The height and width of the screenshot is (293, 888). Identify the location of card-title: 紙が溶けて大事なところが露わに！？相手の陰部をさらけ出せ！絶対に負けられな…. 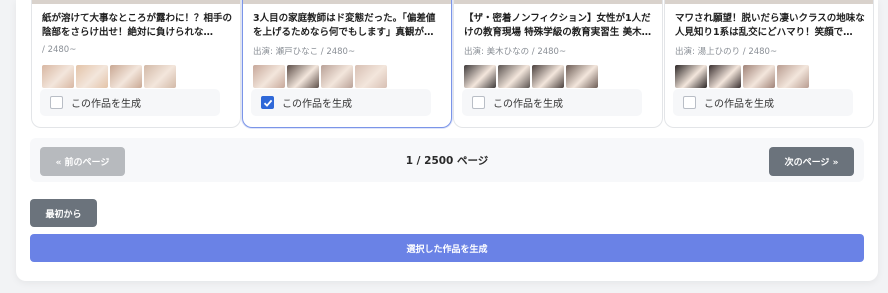
(137, 26).